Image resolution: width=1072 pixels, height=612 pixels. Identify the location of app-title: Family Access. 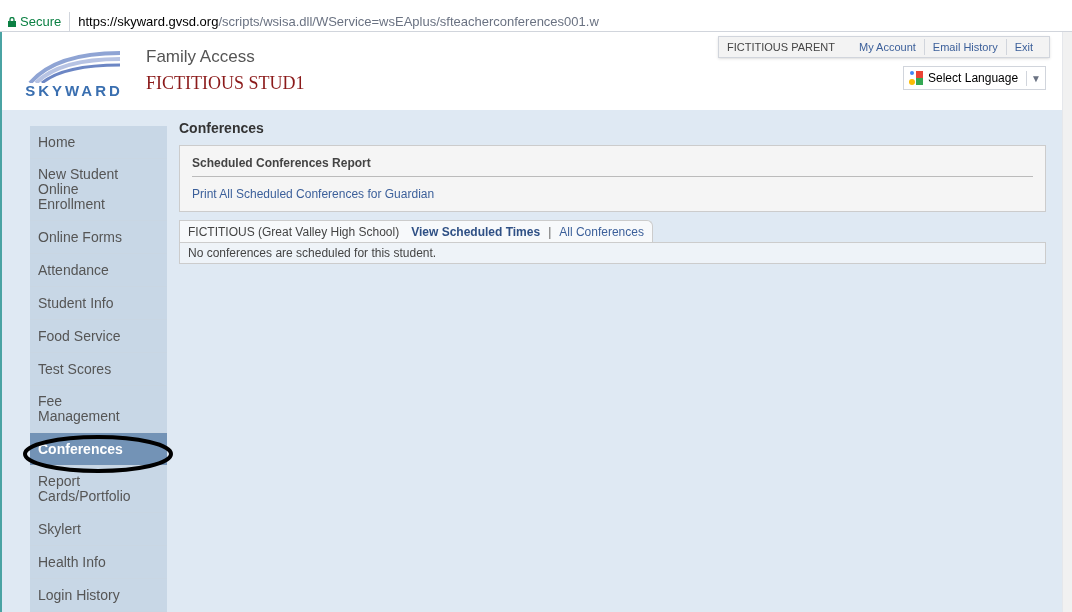
(201, 57).